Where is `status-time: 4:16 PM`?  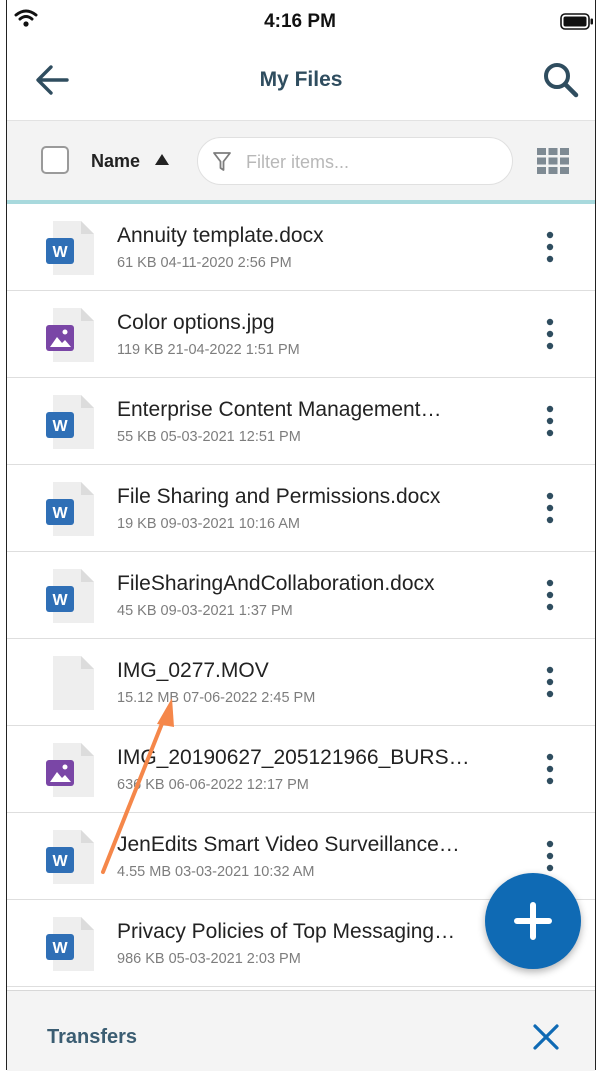
status-time: 4:16 PM is located at coordinates (300, 21).